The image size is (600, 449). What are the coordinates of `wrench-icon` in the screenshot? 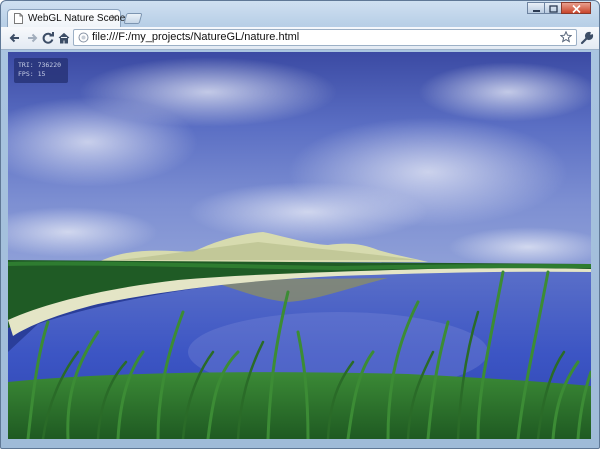 It's located at (587, 38).